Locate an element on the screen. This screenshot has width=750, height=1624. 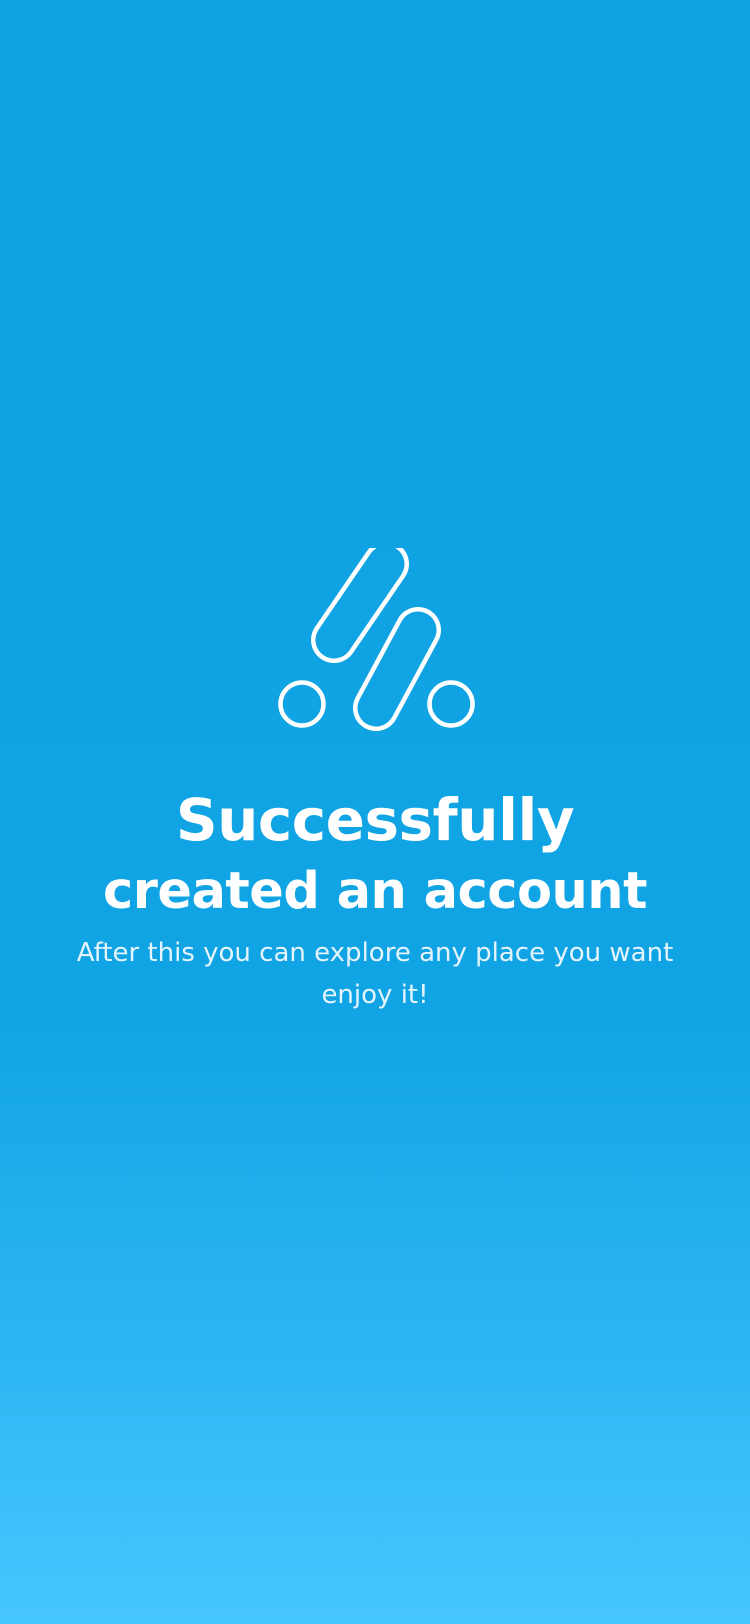
app-logo-icon is located at coordinates (375, 639).